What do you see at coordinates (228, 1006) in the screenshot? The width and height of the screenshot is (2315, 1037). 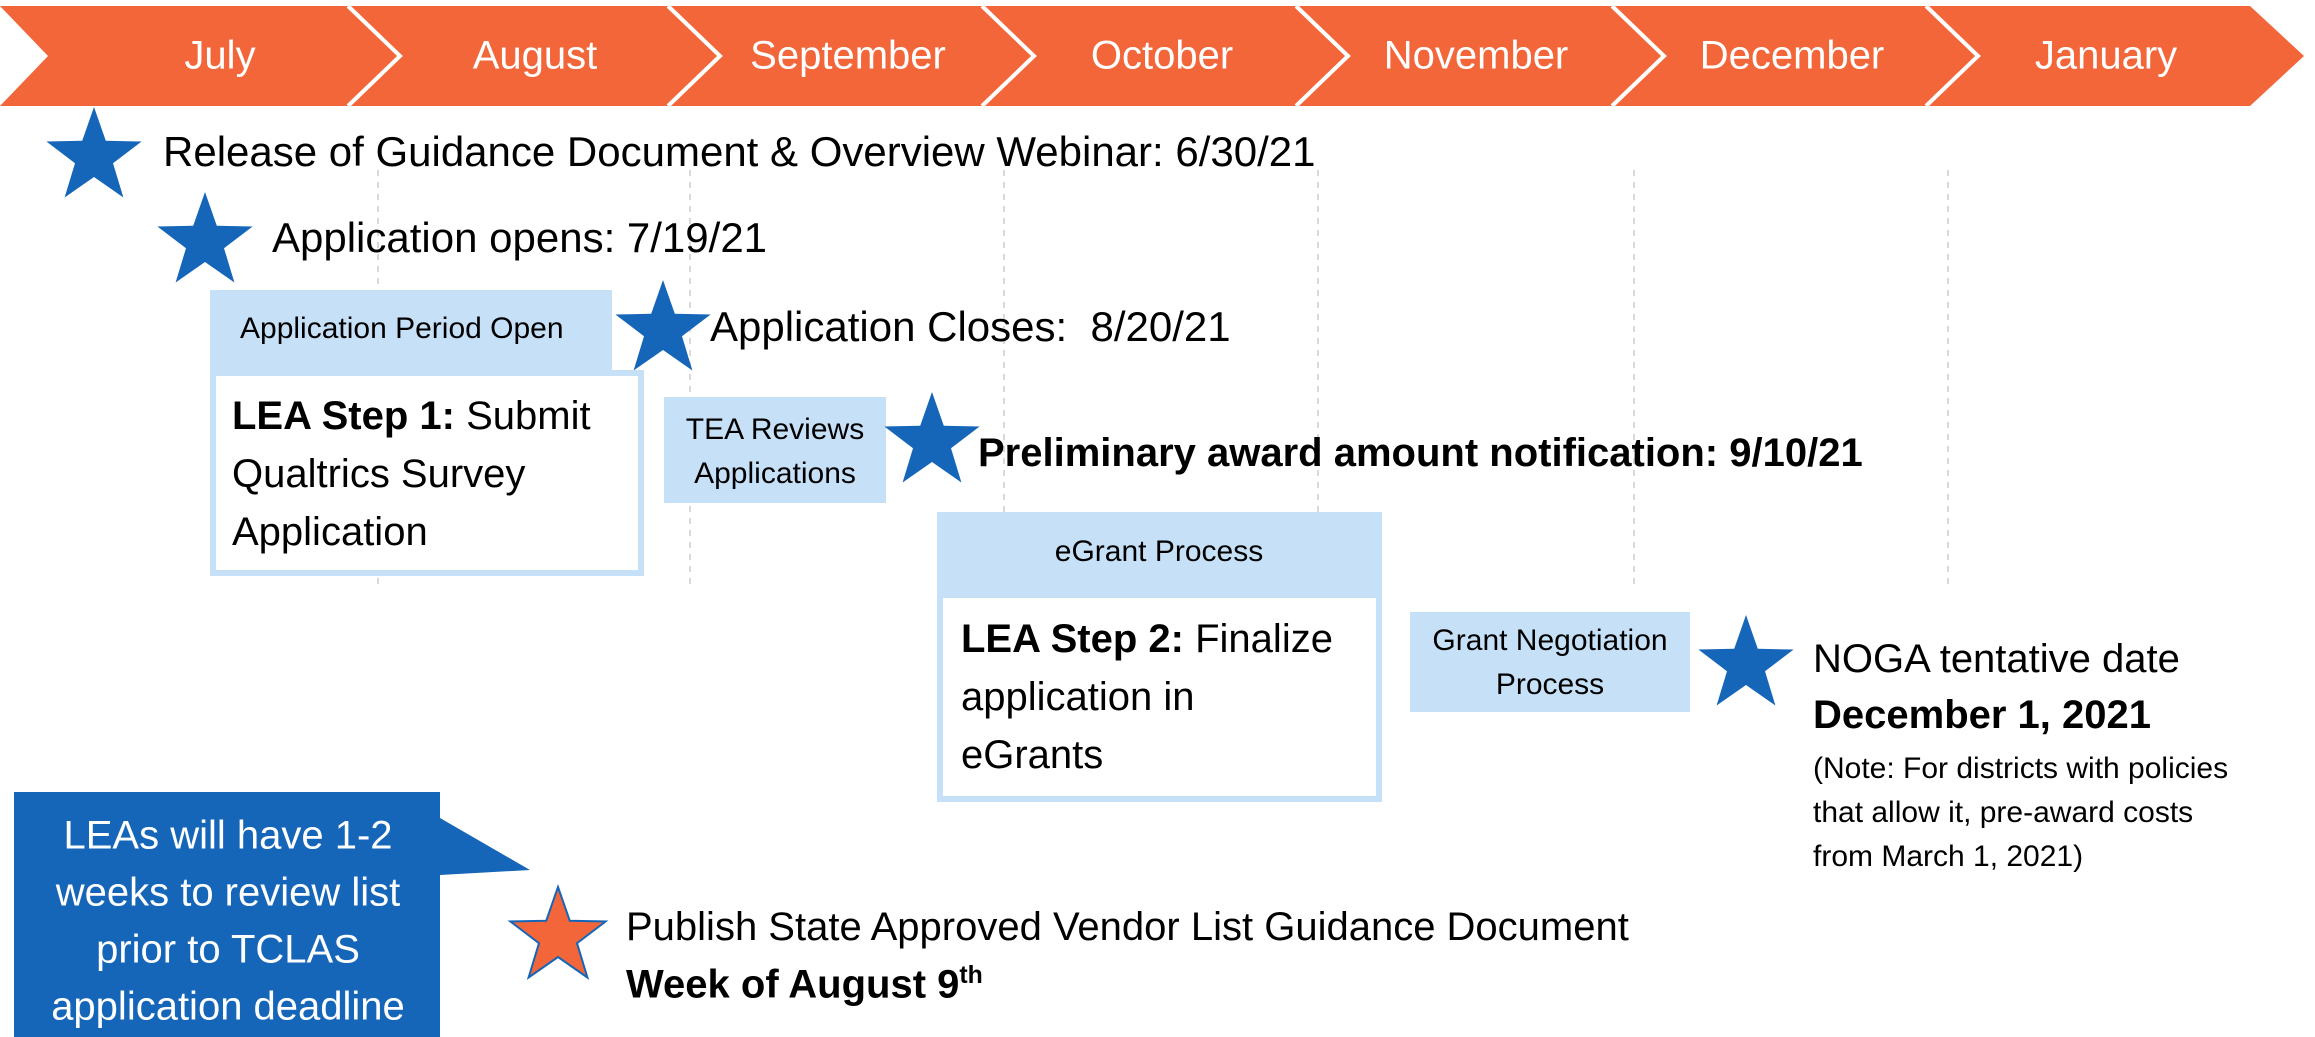 I see `callout-line4: application deadline` at bounding box center [228, 1006].